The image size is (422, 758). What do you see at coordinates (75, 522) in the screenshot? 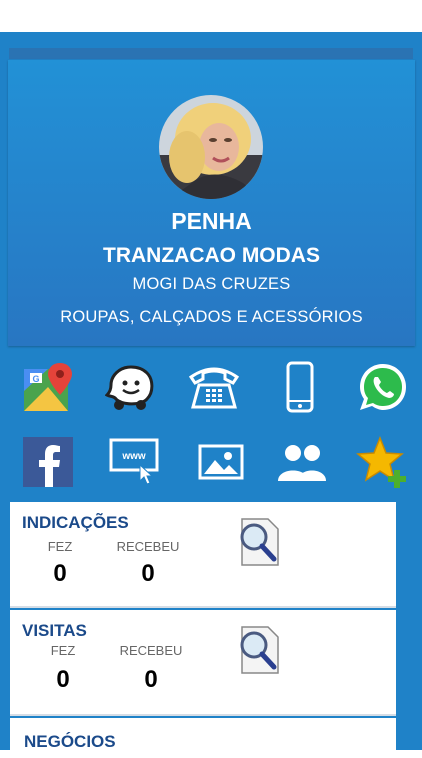
I see `referrals-title: INDICAÇÕES` at bounding box center [75, 522].